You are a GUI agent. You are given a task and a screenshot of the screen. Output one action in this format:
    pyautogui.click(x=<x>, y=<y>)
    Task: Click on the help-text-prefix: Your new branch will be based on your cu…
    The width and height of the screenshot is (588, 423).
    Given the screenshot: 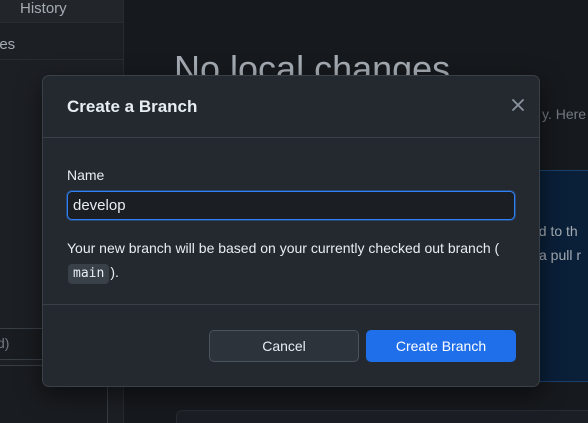 What is the action you would take?
    pyautogui.click(x=283, y=248)
    